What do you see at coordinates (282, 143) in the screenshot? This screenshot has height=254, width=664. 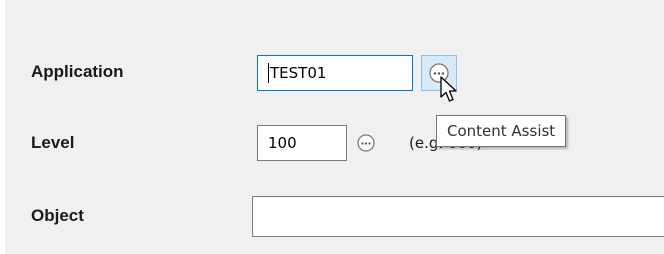 I see `level-input-value: 100` at bounding box center [282, 143].